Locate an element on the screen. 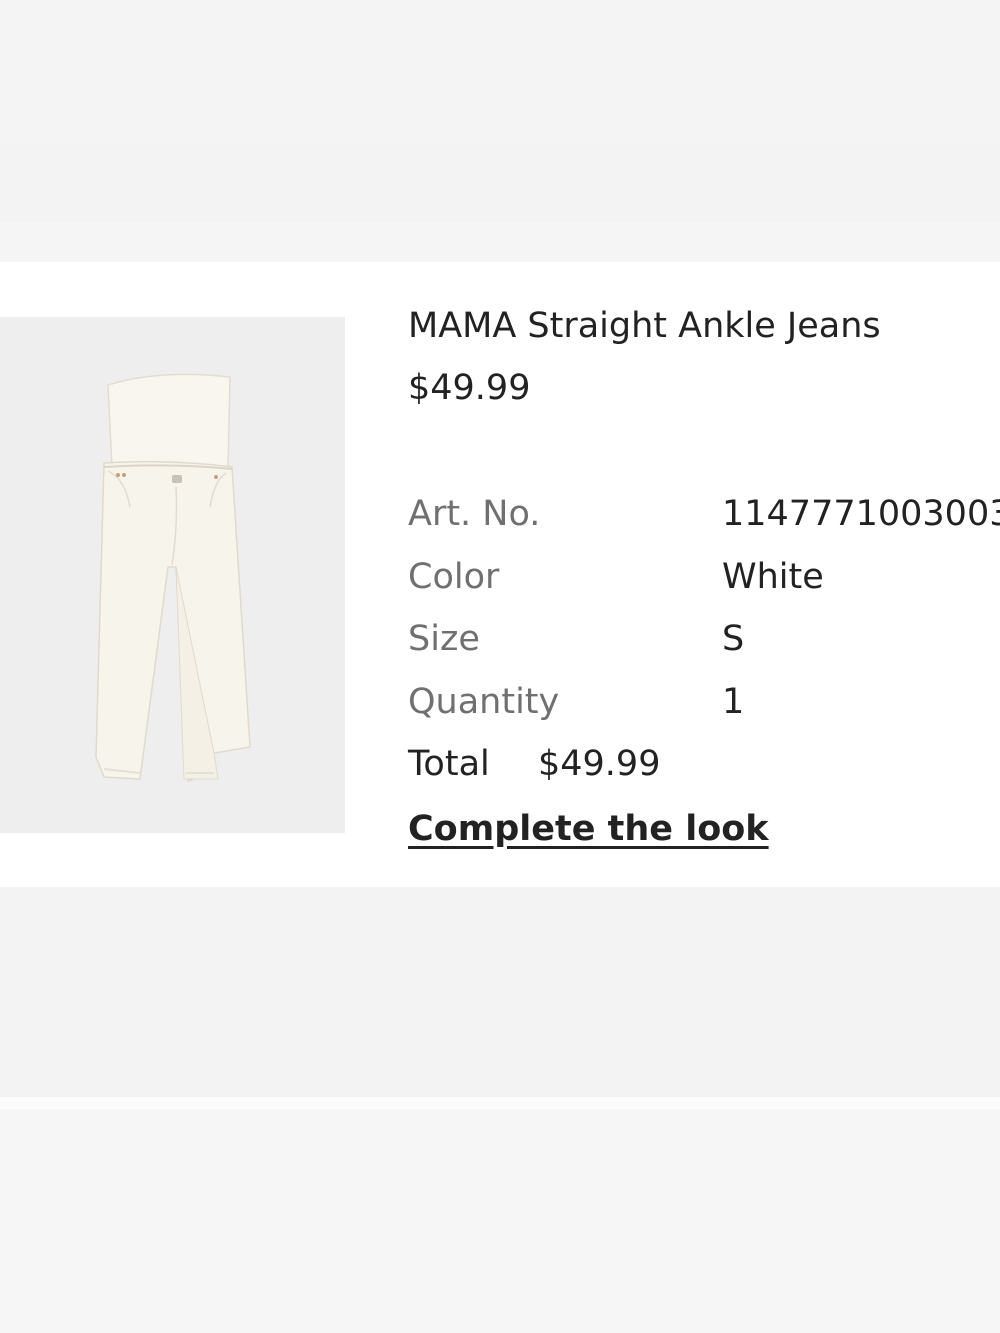  product-price: $49.99 is located at coordinates (469, 388).